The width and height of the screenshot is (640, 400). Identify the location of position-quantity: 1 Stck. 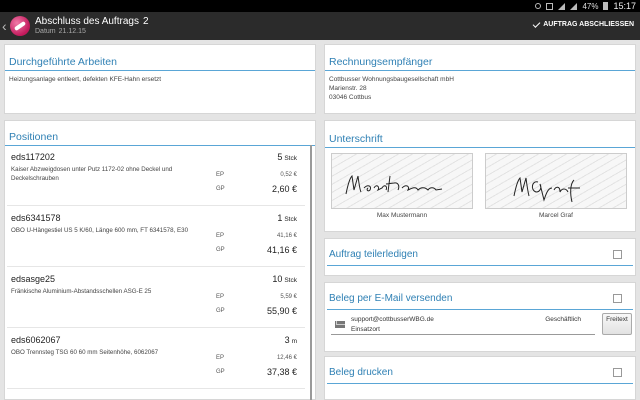
(287, 218).